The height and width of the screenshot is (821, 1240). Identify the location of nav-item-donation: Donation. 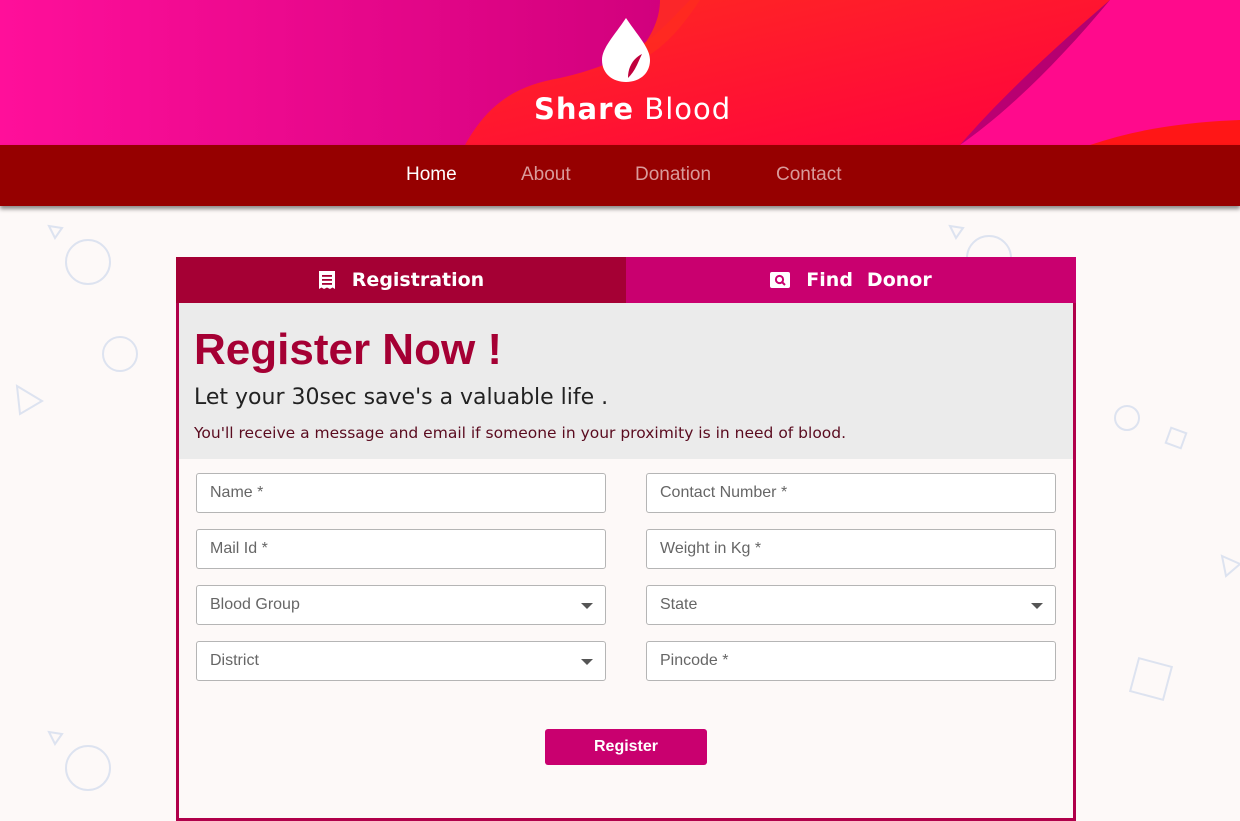
(673, 175).